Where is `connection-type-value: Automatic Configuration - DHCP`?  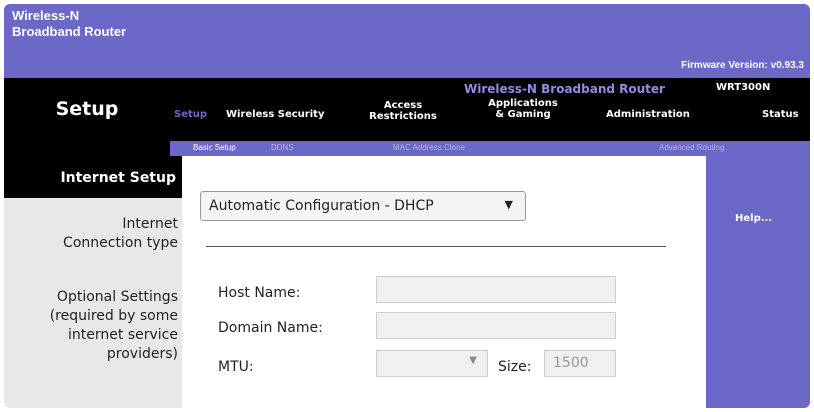
connection-type-value: Automatic Configuration - DHCP is located at coordinates (321, 206).